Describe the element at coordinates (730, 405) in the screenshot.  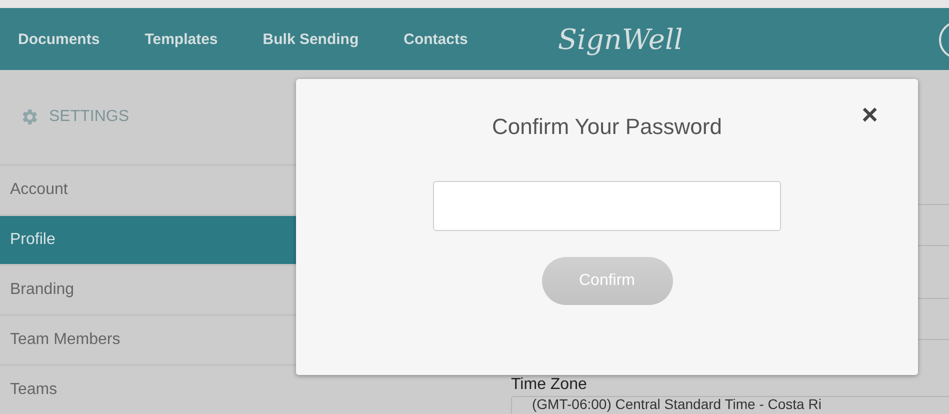
I see `time-zone-select: (GMT-06:00) Central Standard Time - Costa Ri` at that location.